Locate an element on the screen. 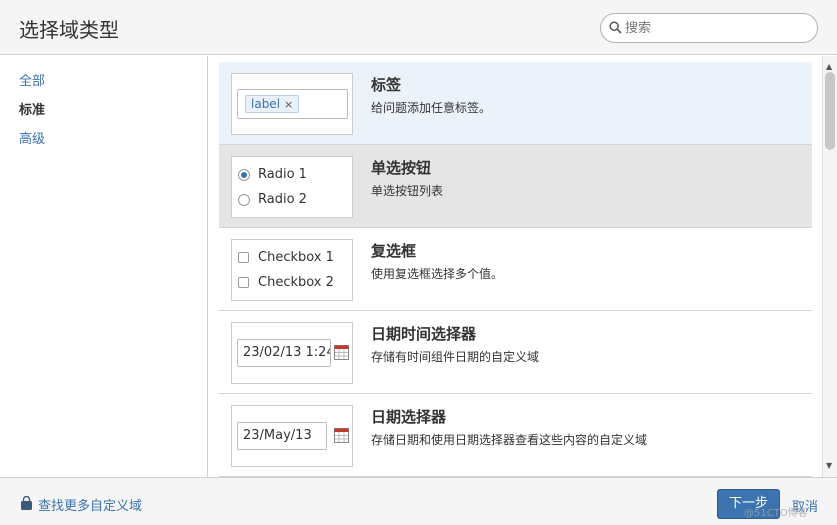 This screenshot has width=837, height=525. field-type-name: 标签 is located at coordinates (386, 85).